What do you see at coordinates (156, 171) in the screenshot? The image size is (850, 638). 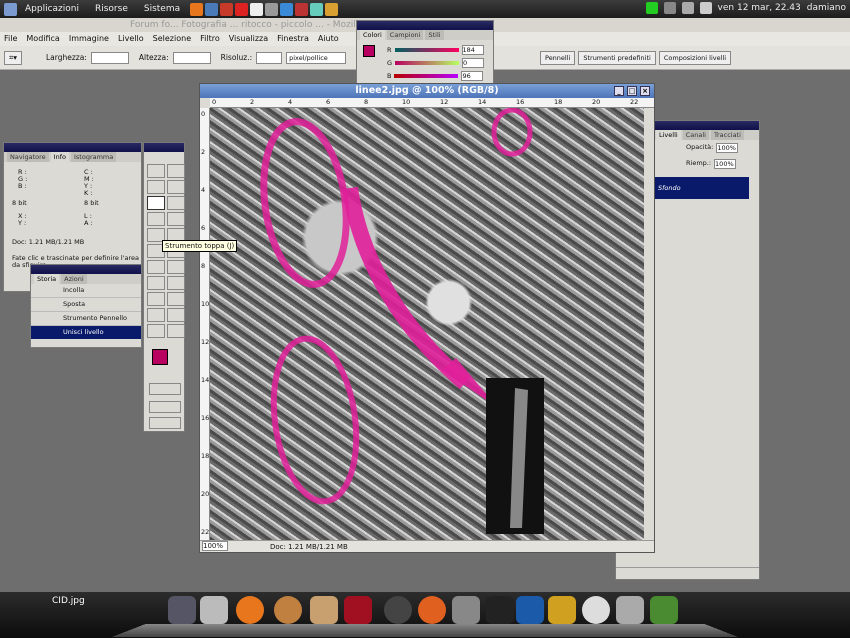 I see `marquee-tool-icon` at bounding box center [156, 171].